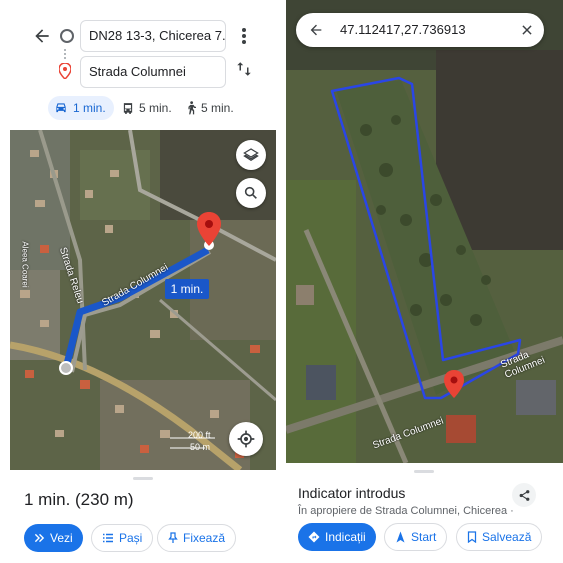 The image size is (563, 563). I want to click on more-options-icon, so click(244, 36).